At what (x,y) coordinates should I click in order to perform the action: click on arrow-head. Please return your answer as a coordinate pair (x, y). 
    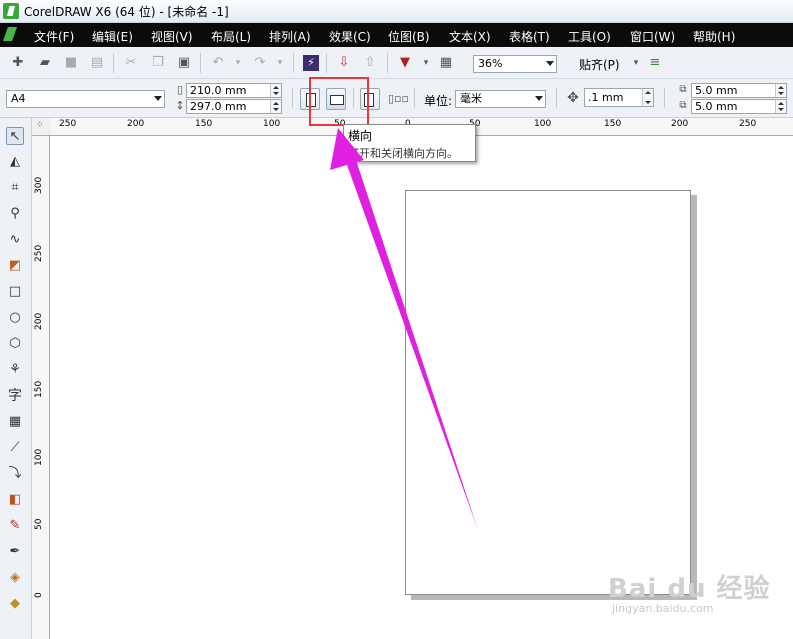
    Looking at the image, I should click on (347, 149).